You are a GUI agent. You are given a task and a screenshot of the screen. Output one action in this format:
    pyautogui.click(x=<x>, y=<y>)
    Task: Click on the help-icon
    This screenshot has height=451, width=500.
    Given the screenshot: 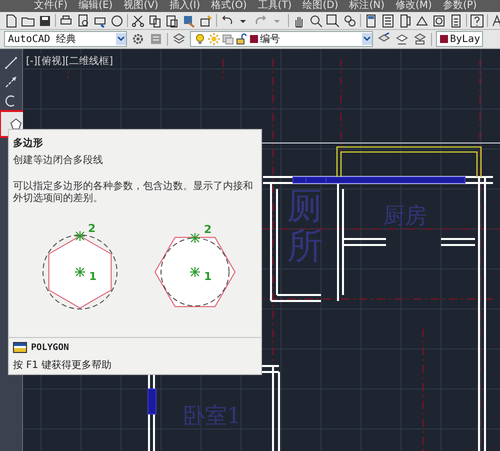 What is the action you would take?
    pyautogui.click(x=477, y=21)
    